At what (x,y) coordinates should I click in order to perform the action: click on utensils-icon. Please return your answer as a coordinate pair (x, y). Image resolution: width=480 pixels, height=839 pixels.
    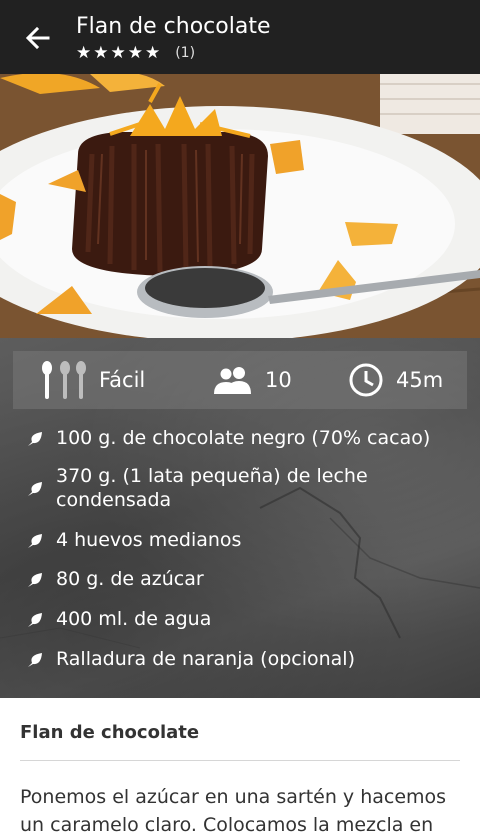
    Looking at the image, I should click on (64, 380).